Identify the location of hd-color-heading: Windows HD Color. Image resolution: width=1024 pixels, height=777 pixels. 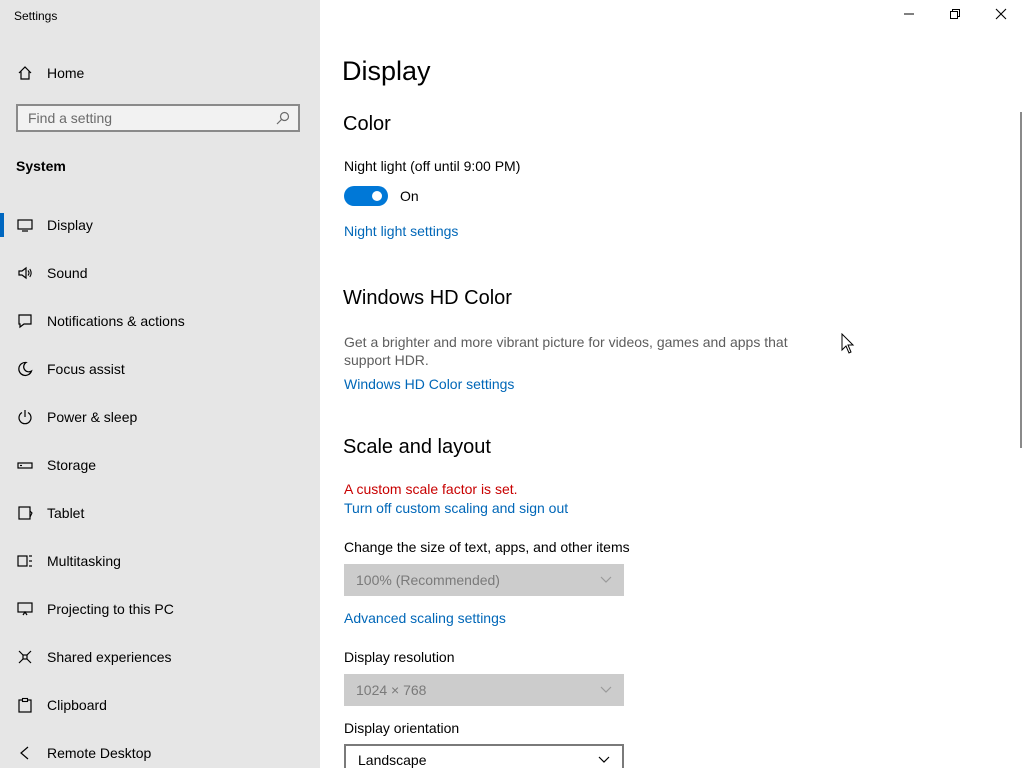
(427, 298).